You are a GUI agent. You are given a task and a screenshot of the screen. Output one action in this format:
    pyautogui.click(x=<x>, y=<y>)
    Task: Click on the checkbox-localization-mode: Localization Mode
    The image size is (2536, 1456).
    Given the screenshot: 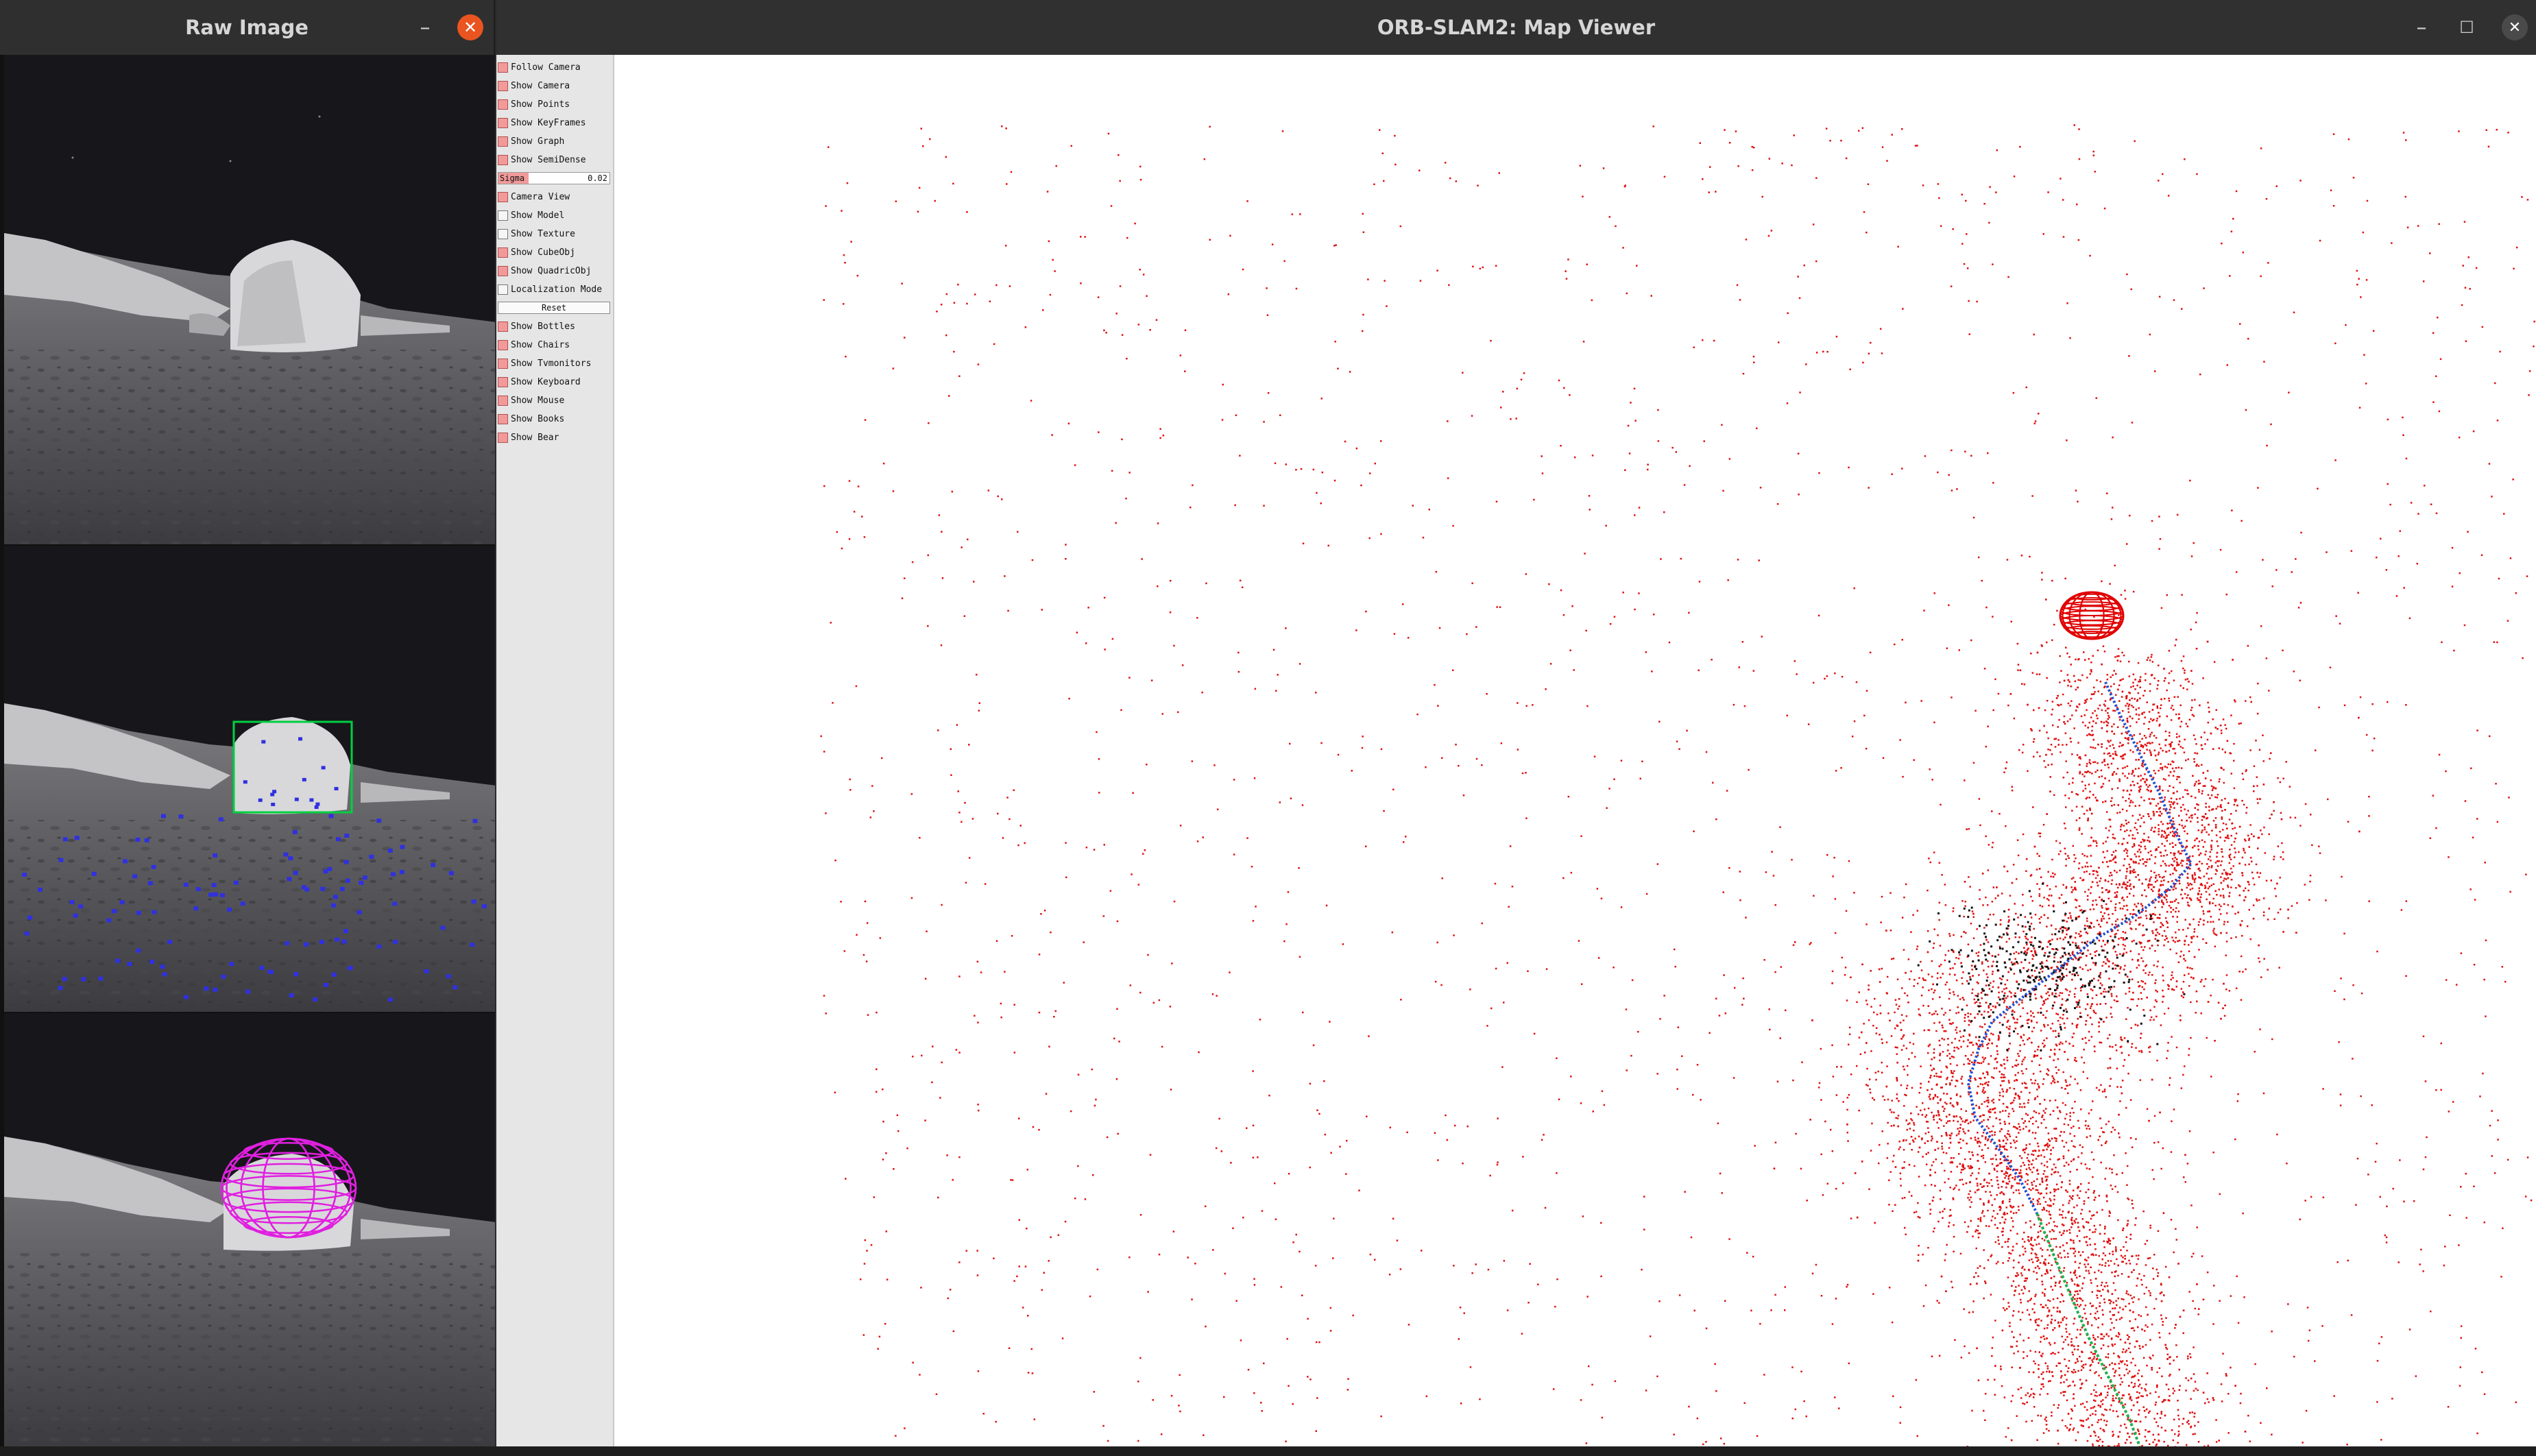 What is the action you would take?
    pyautogui.click(x=550, y=289)
    